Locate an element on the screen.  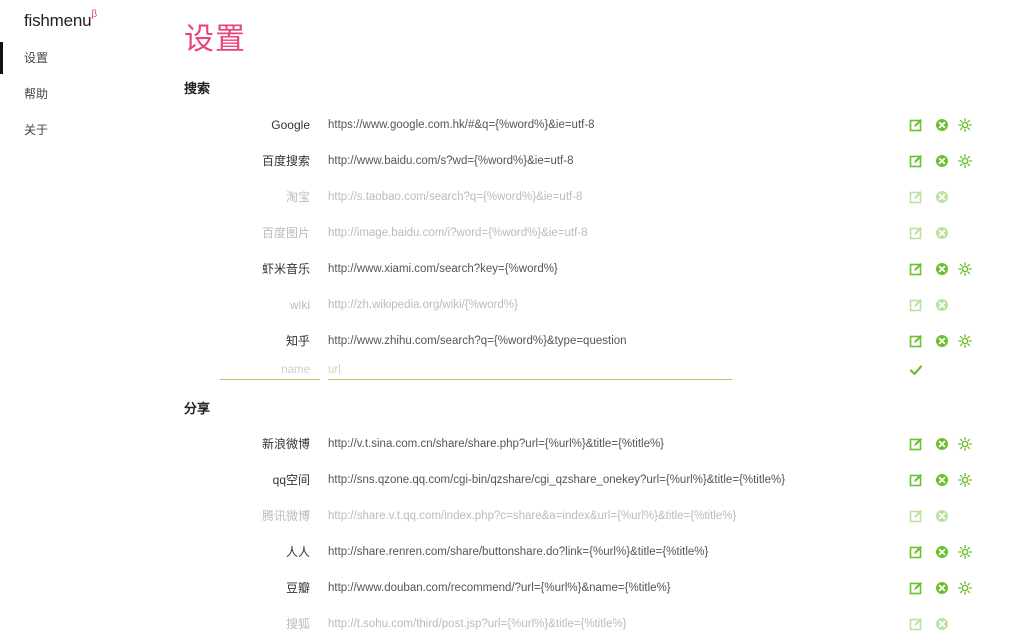
sidebar: fishmenuβ 设置 帮助 关于 is located at coordinates (70, 319).